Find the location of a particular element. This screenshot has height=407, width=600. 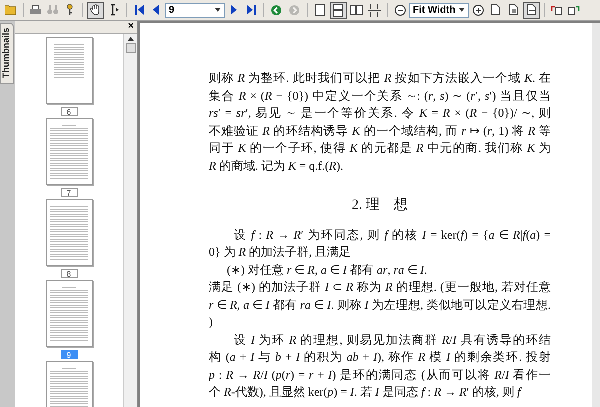

text-line: (∗) 对任意 r ∈ R, a ∈ I 都有 ar, ra ∈ I. is located at coordinates (327, 270).